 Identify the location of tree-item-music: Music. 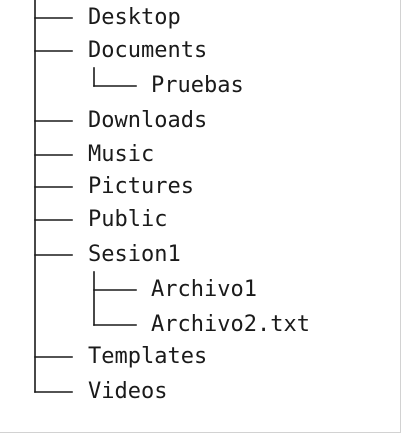
(121, 155).